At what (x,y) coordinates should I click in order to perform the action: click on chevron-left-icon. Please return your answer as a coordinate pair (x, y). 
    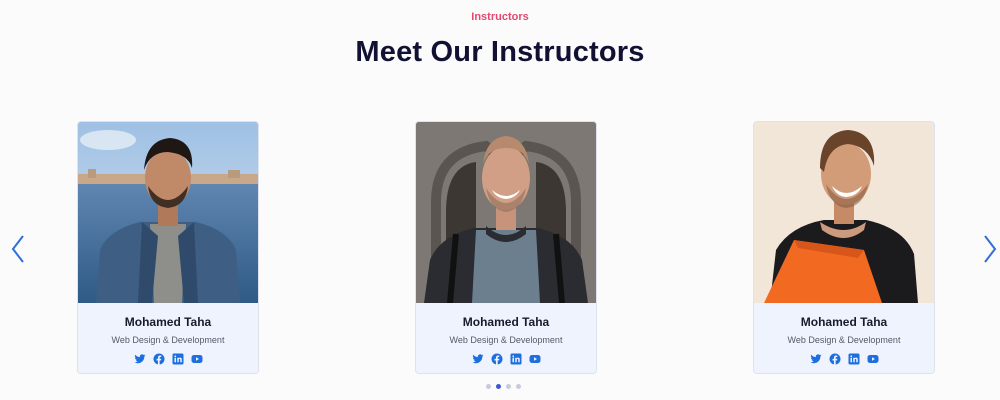
    Looking at the image, I should click on (17, 249).